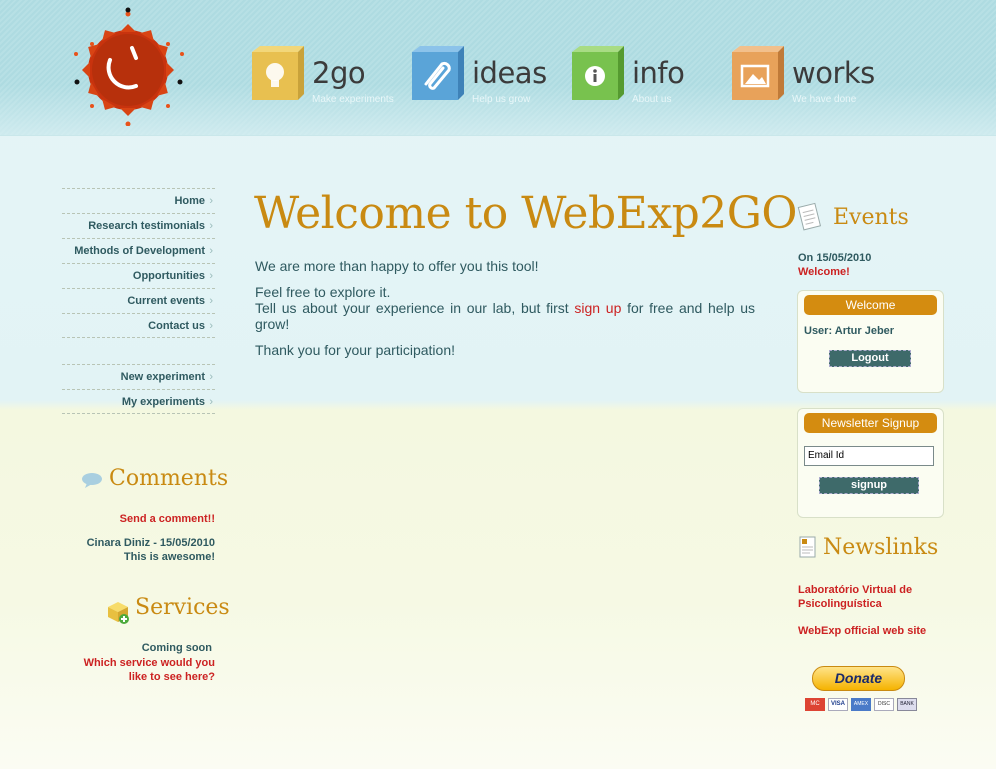  Describe the element at coordinates (838, 704) in the screenshot. I see `visa-icon: VISA` at that location.